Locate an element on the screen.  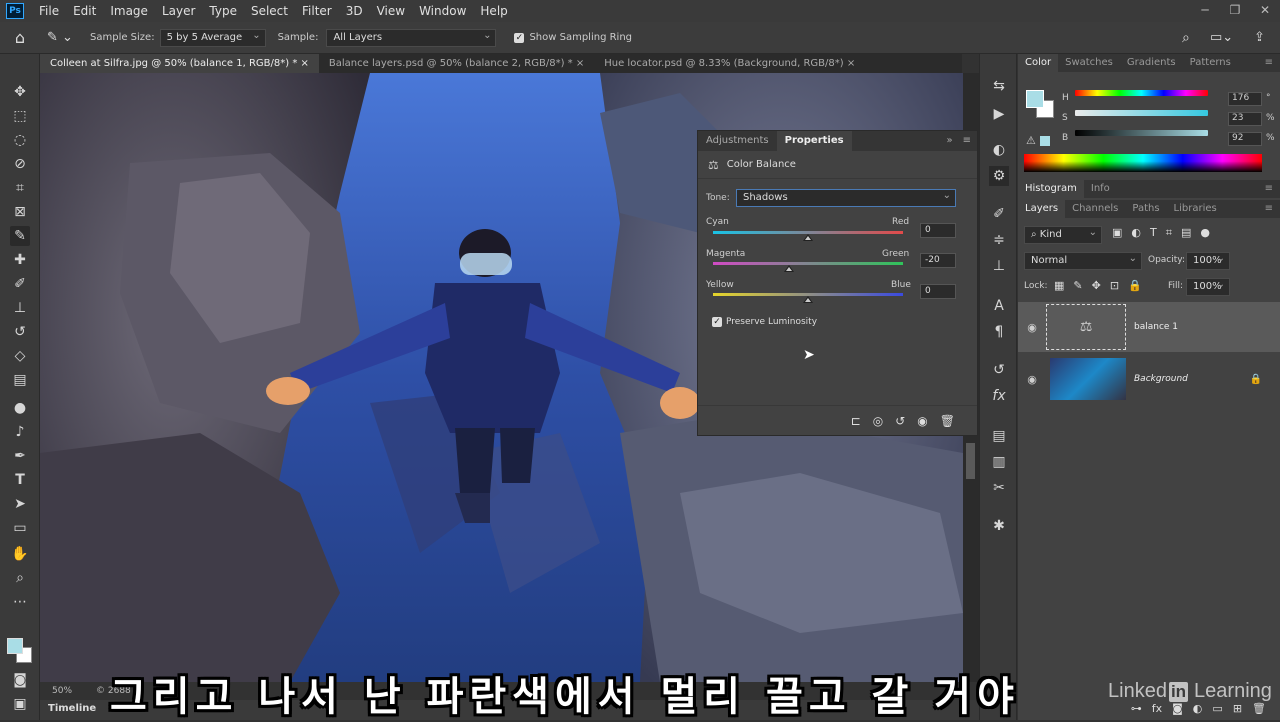
menu-layer: Layer is located at coordinates (178, 11).